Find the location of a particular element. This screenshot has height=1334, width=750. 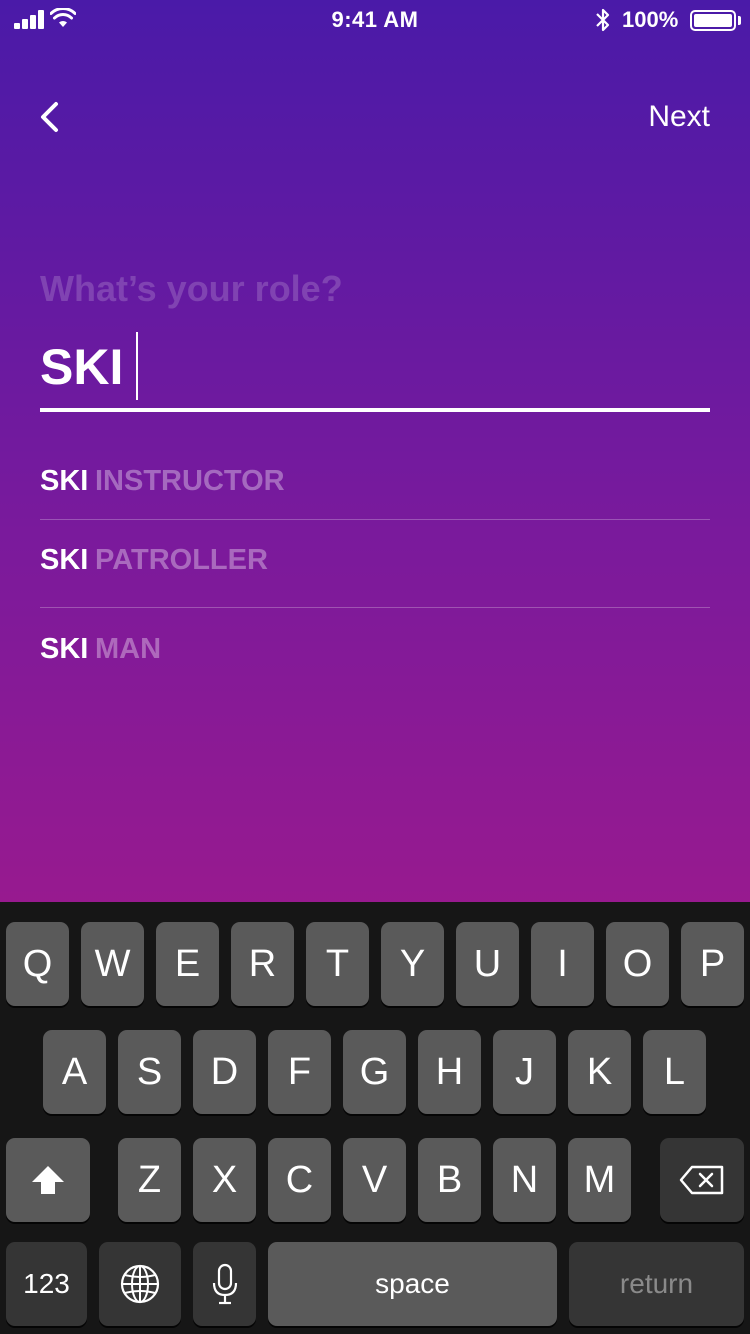

key-n: N is located at coordinates (524, 1180).